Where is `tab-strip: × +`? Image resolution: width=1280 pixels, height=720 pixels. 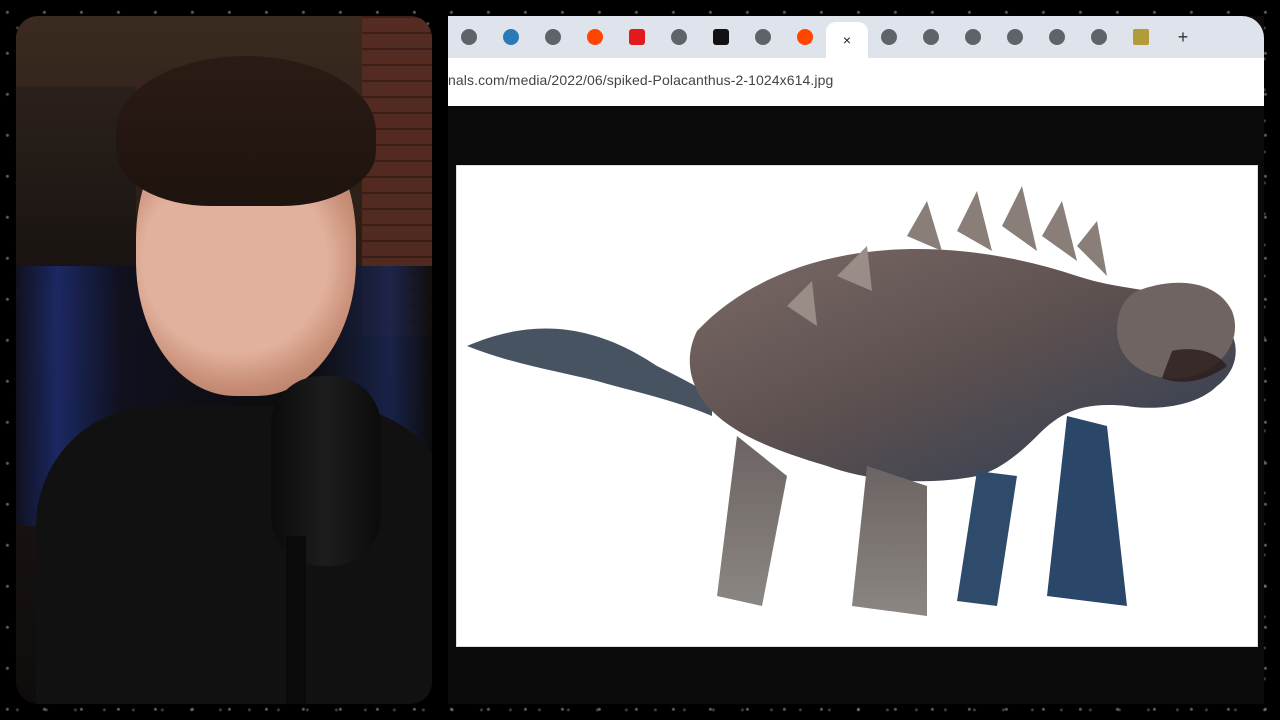 tab-strip: × + is located at coordinates (826, 37).